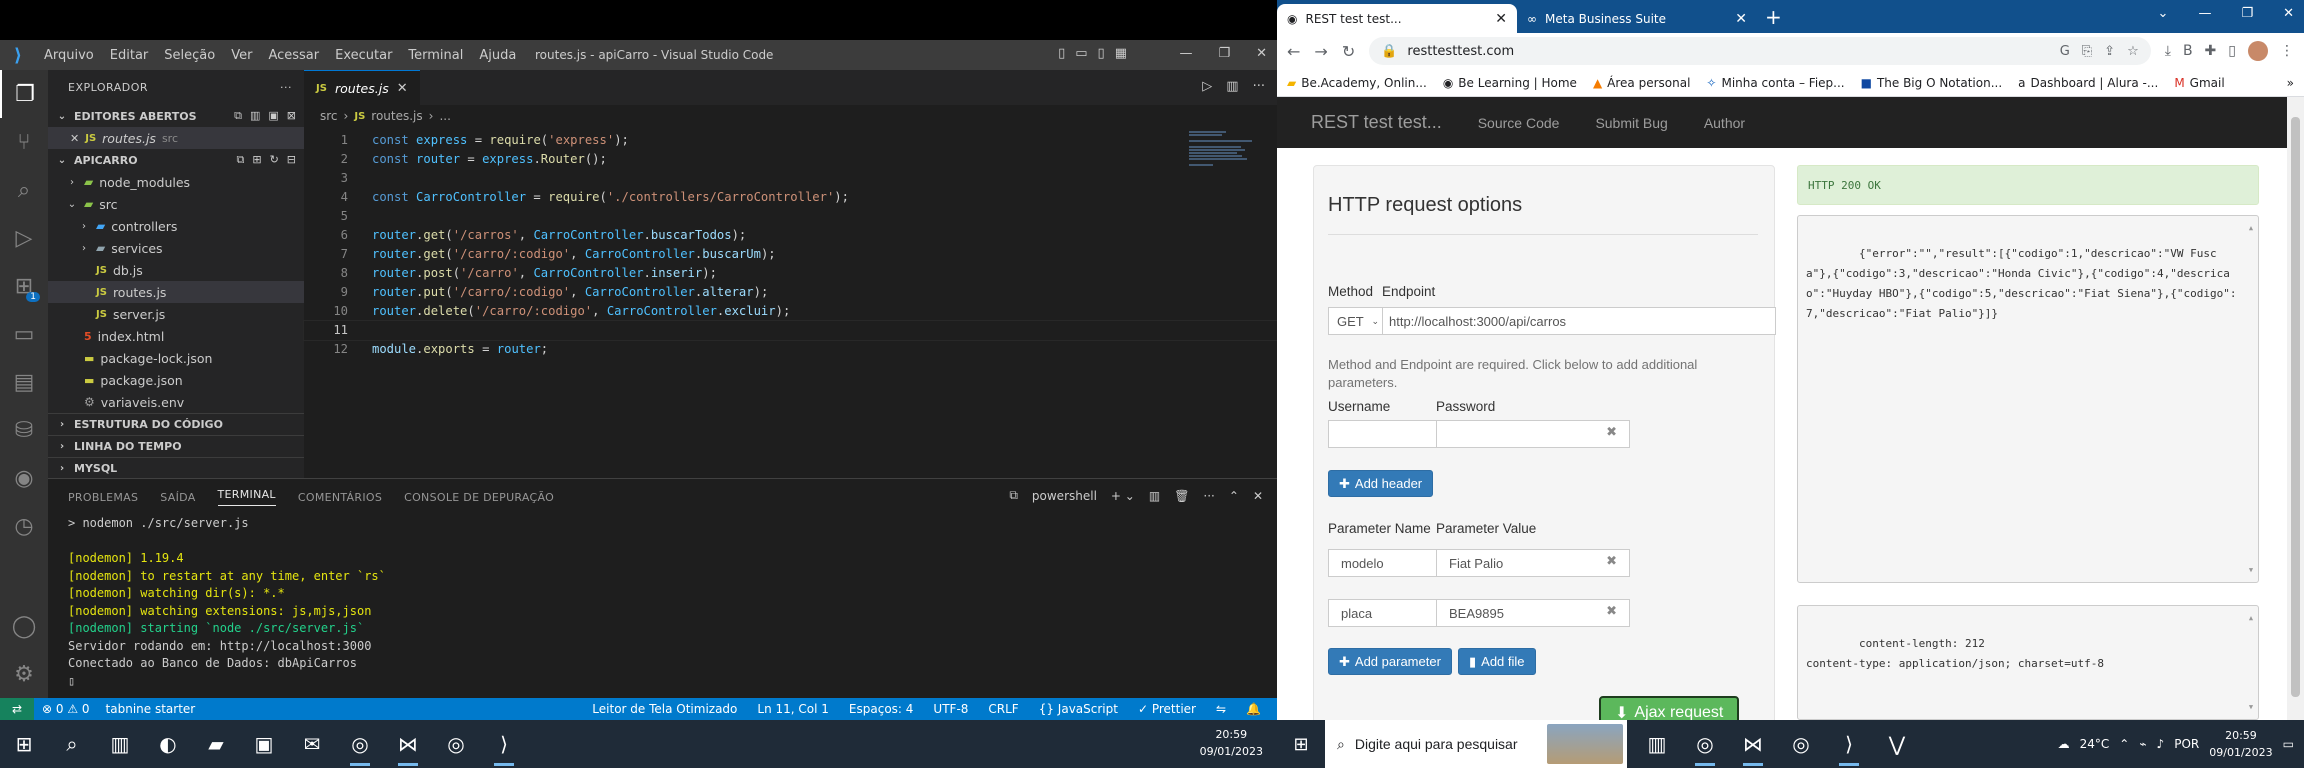 This screenshot has width=2304, height=768. I want to click on tab-search-icon: ⌄, so click(2163, 13).